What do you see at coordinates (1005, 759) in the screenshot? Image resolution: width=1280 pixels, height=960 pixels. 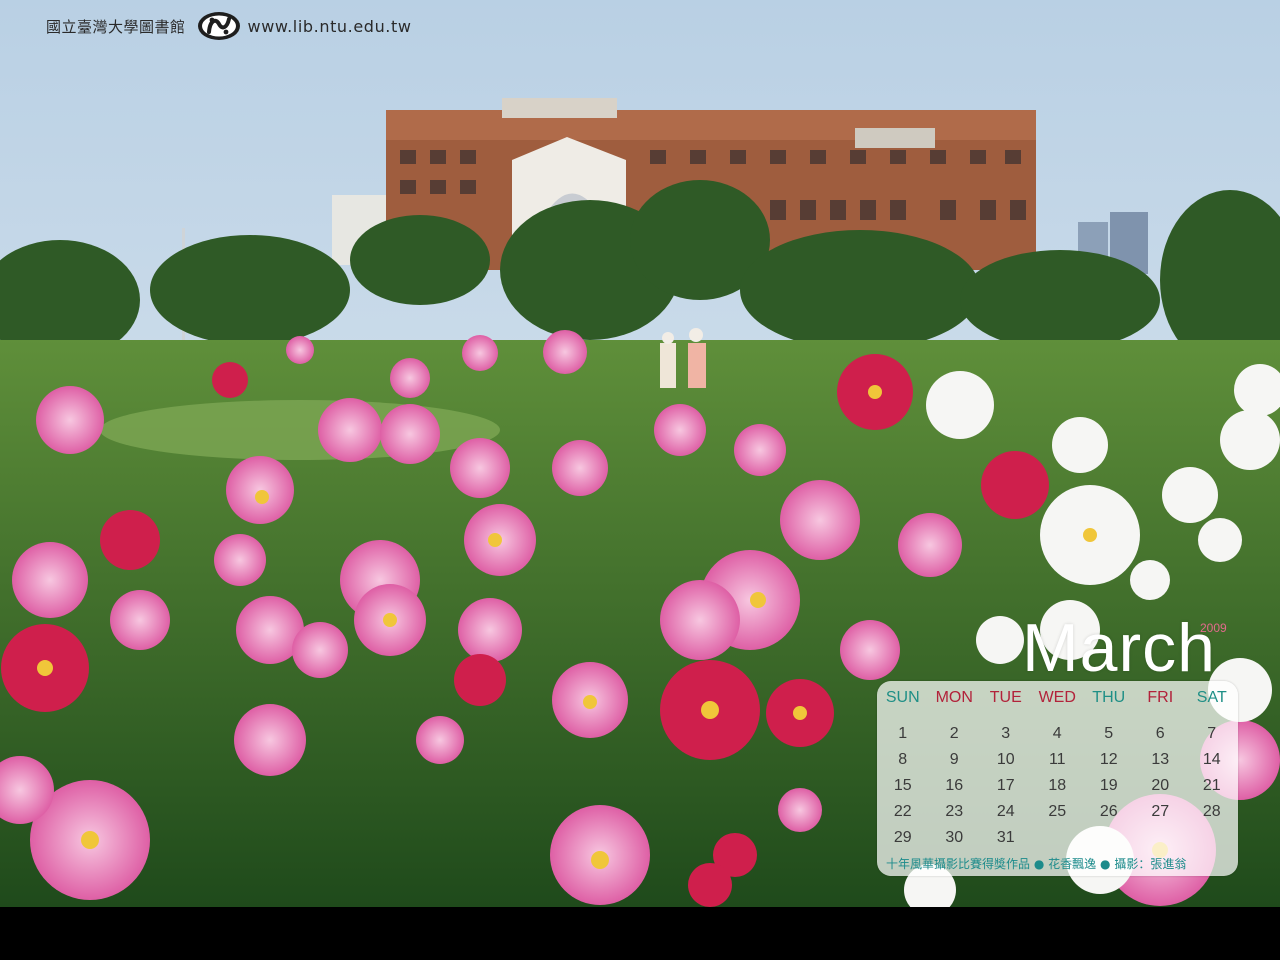 I see `calendar-day: 10` at bounding box center [1005, 759].